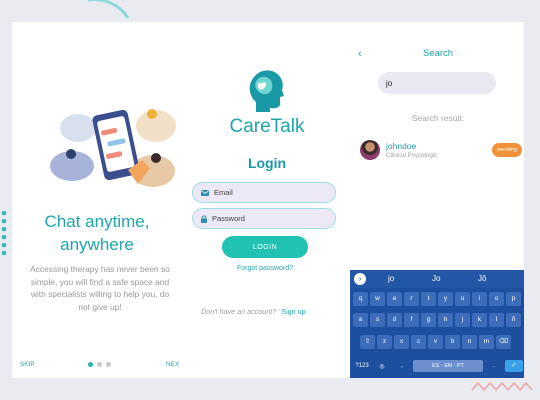 The width and height of the screenshot is (540, 400). Describe the element at coordinates (391, 278) in the screenshot. I see `suggestion-item: jo` at that location.